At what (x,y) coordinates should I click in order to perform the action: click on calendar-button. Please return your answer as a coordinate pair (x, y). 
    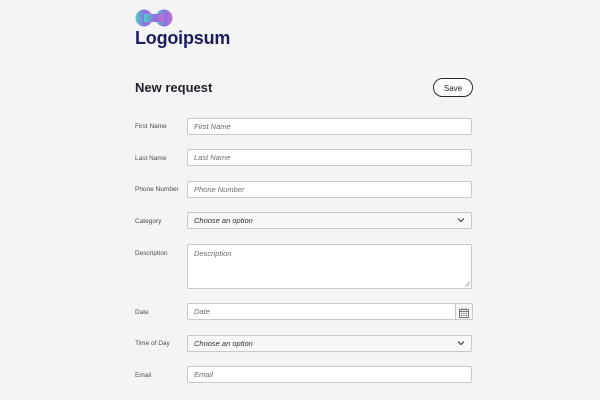
    Looking at the image, I should click on (464, 311).